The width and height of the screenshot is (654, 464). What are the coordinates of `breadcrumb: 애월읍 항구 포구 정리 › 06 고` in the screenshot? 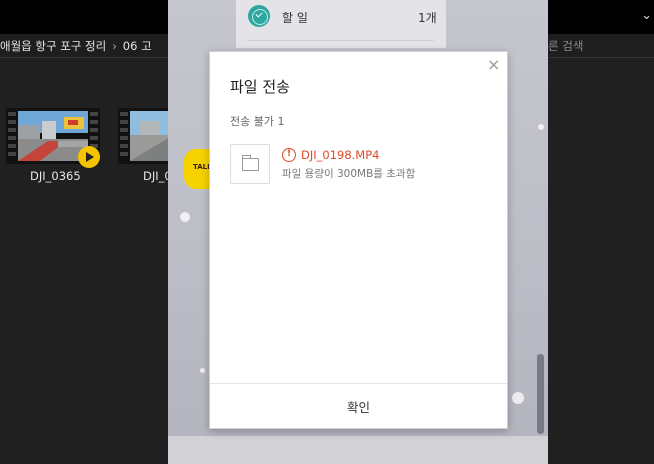 It's located at (76, 46).